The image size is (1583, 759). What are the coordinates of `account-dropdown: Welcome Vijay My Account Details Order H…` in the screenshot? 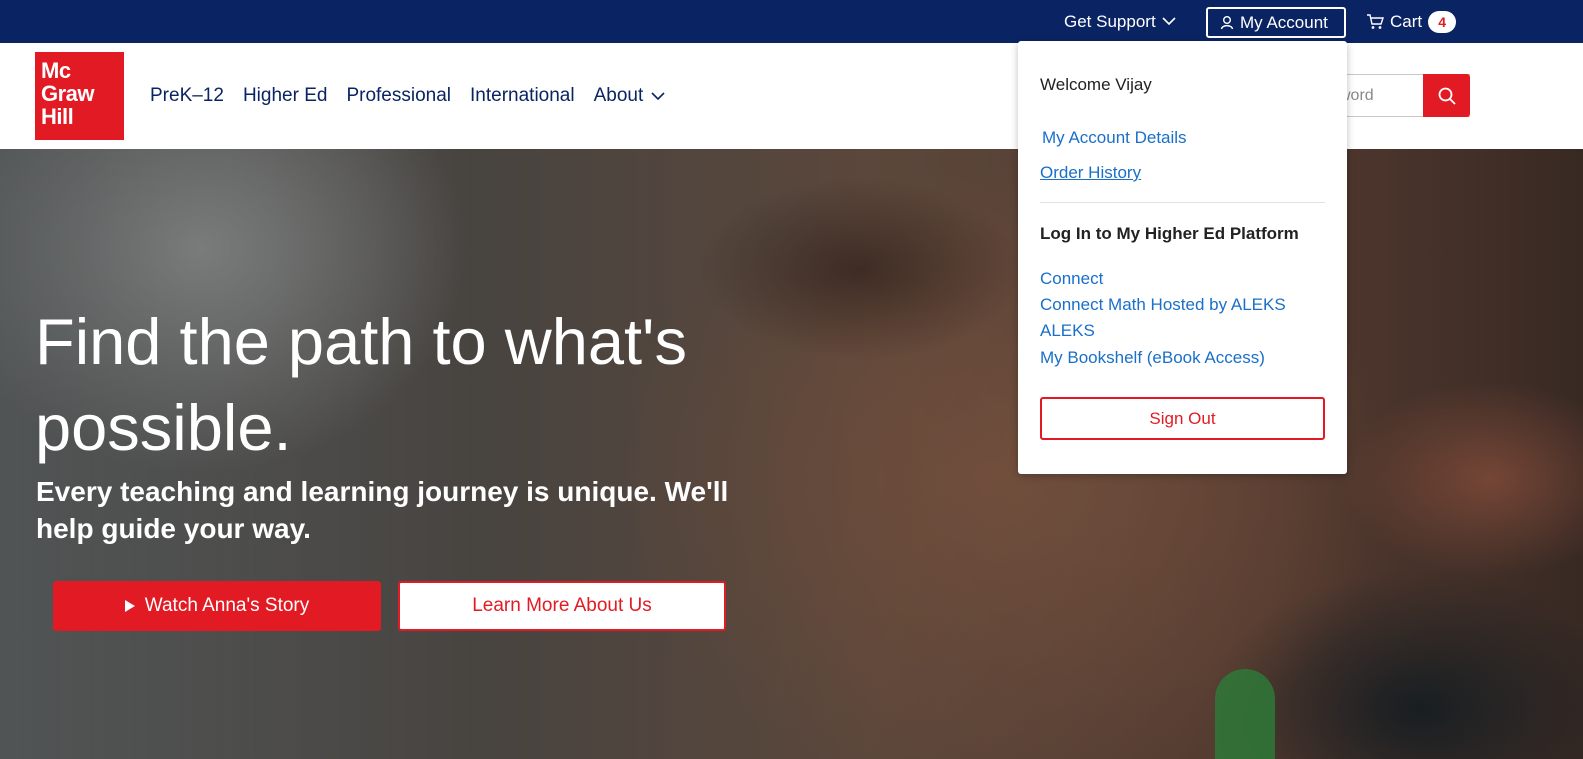 It's located at (1182, 257).